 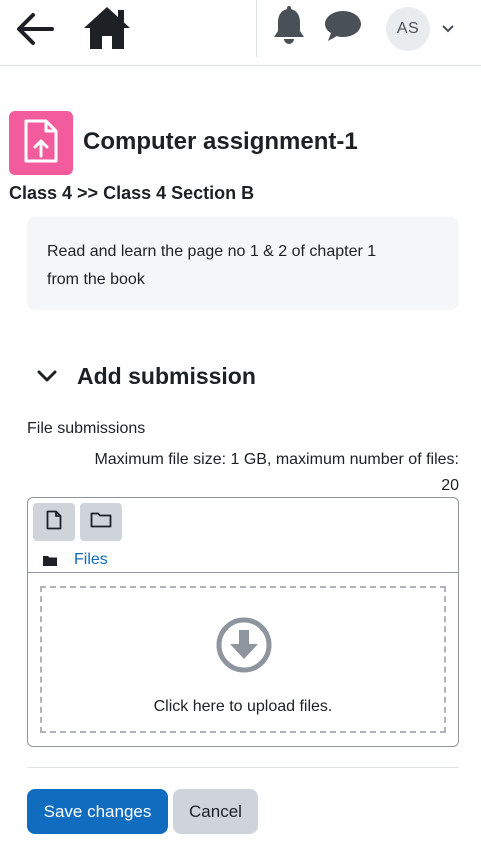 What do you see at coordinates (243, 706) in the screenshot?
I see `upload-instruction: Click here to upload files.` at bounding box center [243, 706].